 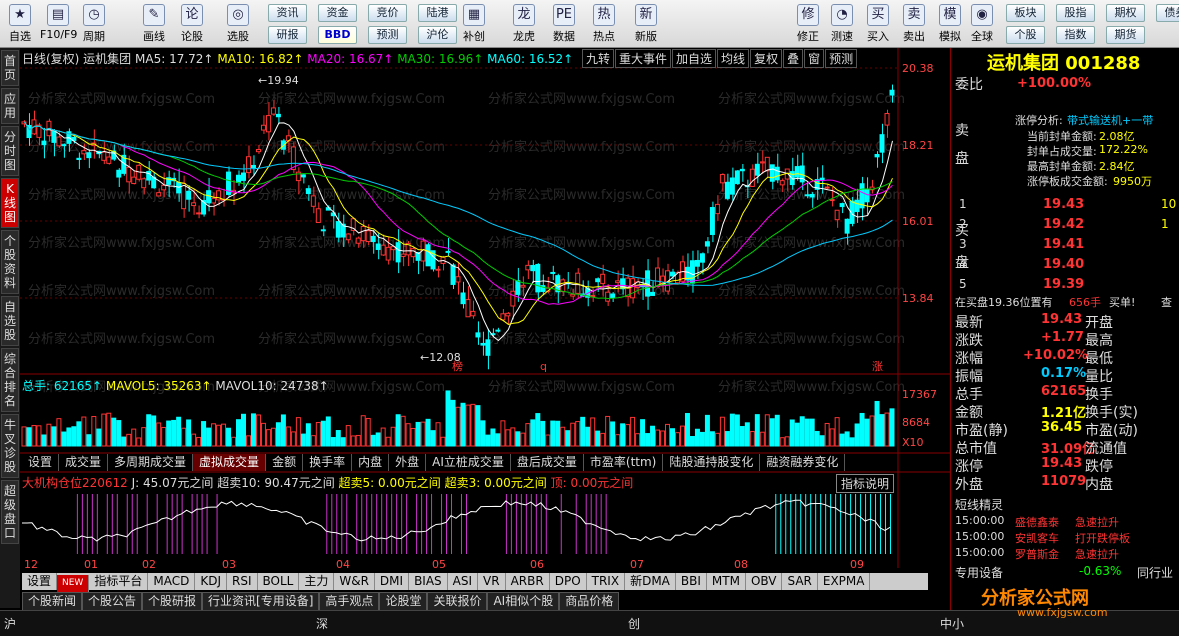 I want to click on side-tab-0: 首页, so click(x=10, y=68).